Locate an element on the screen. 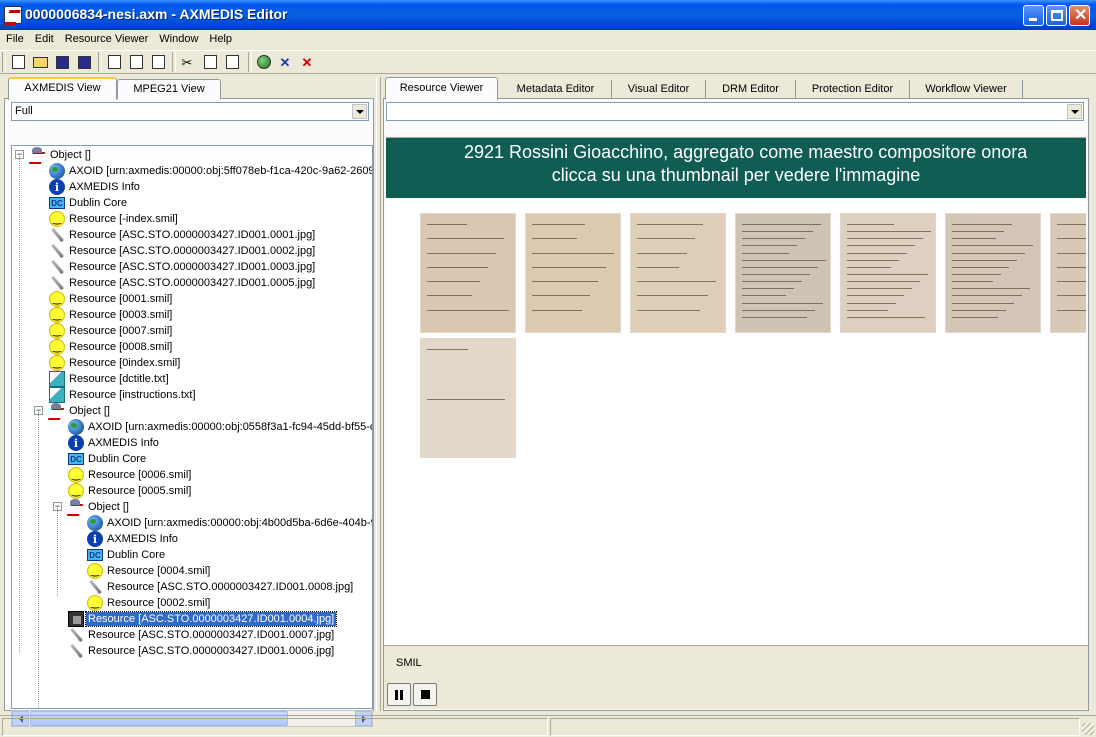 Image resolution: width=1096 pixels, height=737 pixels. tree-node: Resource [0006.smil] is located at coordinates (130, 475).